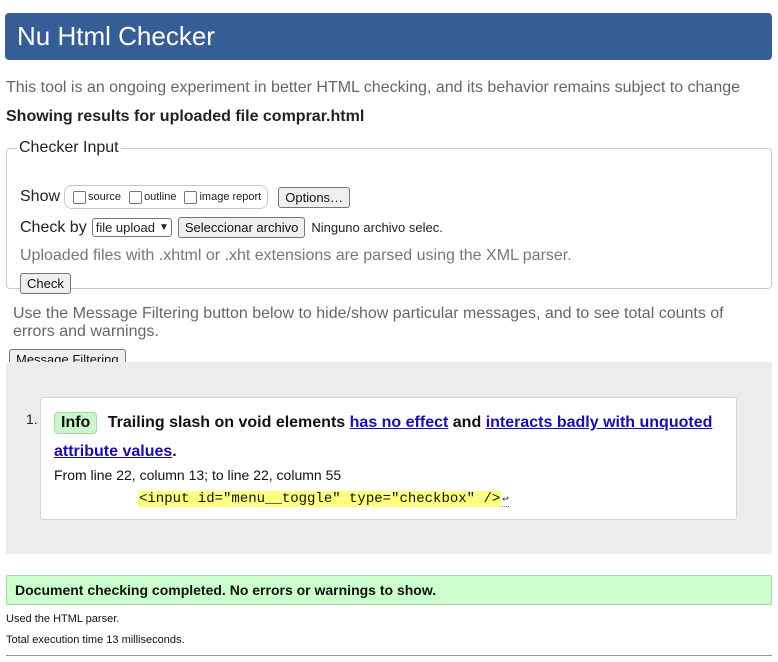 The width and height of the screenshot is (778, 662). I want to click on show-label: Show, so click(40, 196).